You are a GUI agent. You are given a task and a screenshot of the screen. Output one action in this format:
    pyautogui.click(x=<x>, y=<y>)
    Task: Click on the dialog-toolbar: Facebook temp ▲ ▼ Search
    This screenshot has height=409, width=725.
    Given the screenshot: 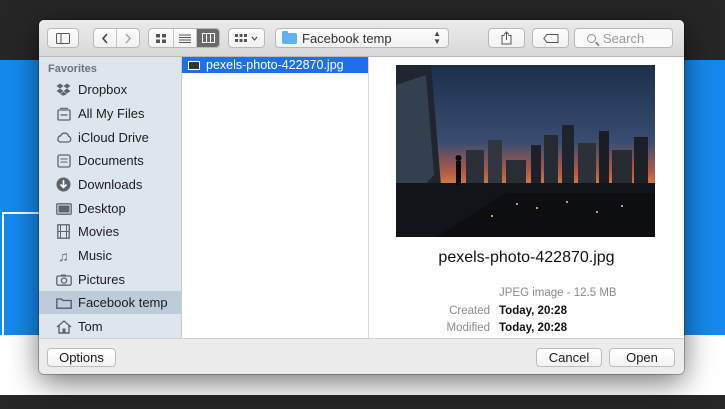 What is the action you would take?
    pyautogui.click(x=361, y=38)
    